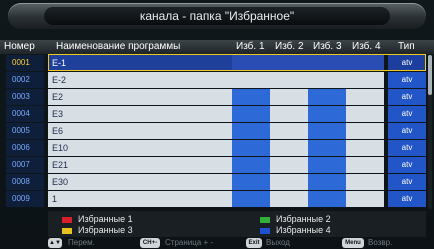 The width and height of the screenshot is (434, 249). I want to click on channel-name: E6, so click(140, 131).